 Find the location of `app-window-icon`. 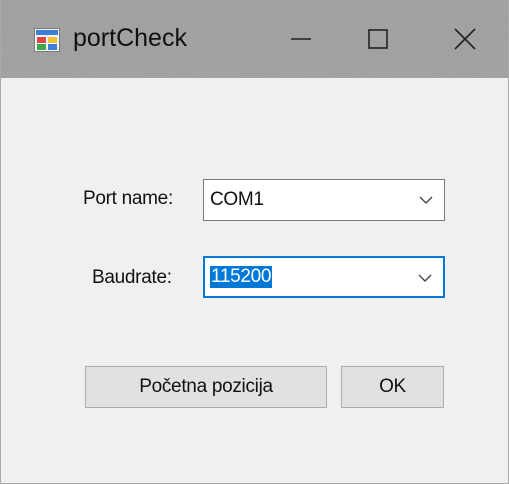

app-window-icon is located at coordinates (47, 40).